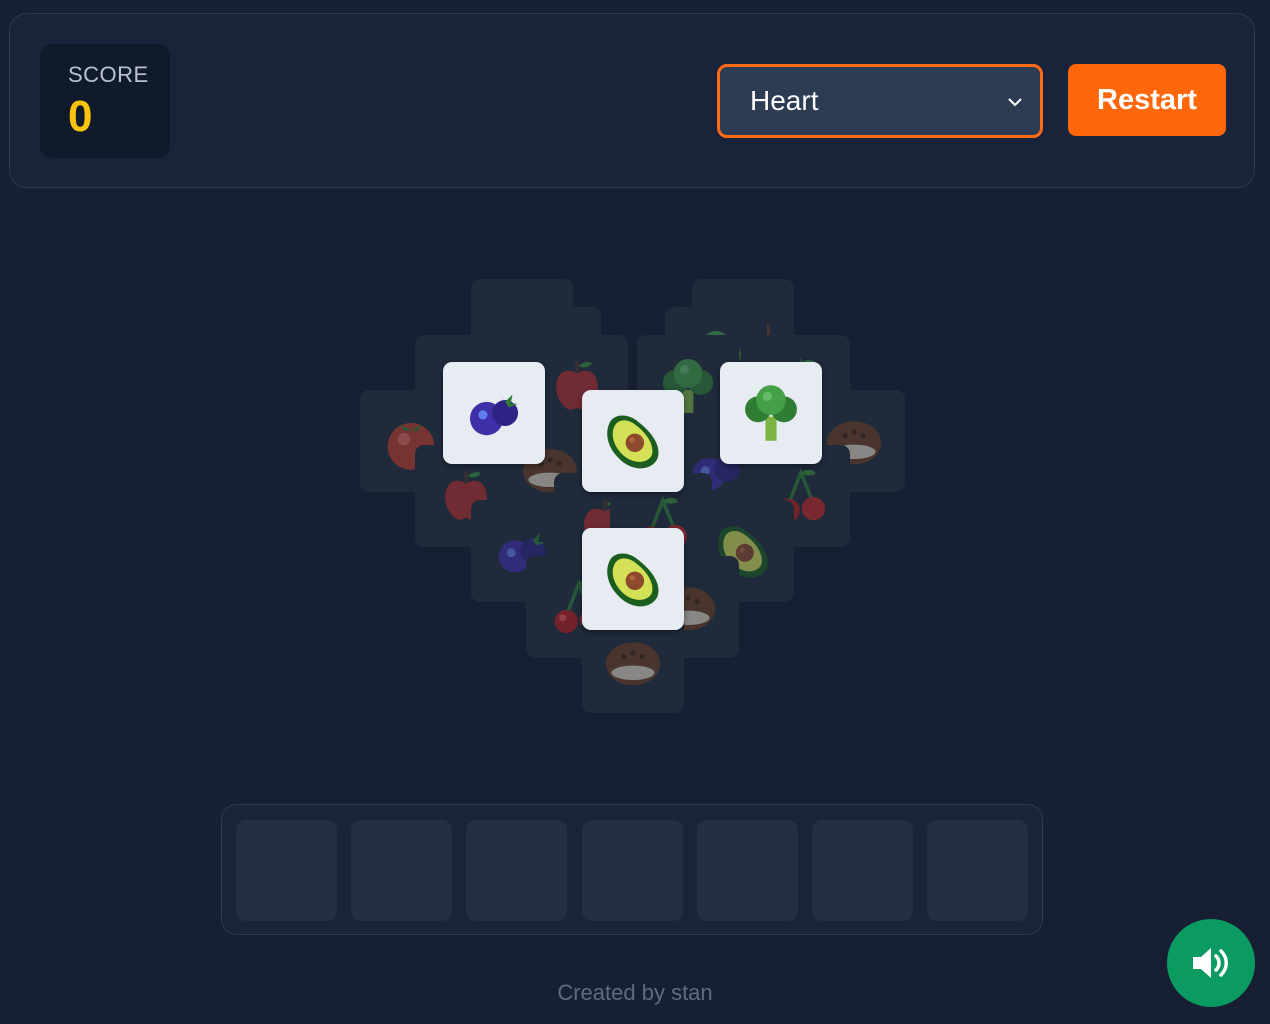  What do you see at coordinates (880, 101) in the screenshot?
I see `layout-select: Heart` at bounding box center [880, 101].